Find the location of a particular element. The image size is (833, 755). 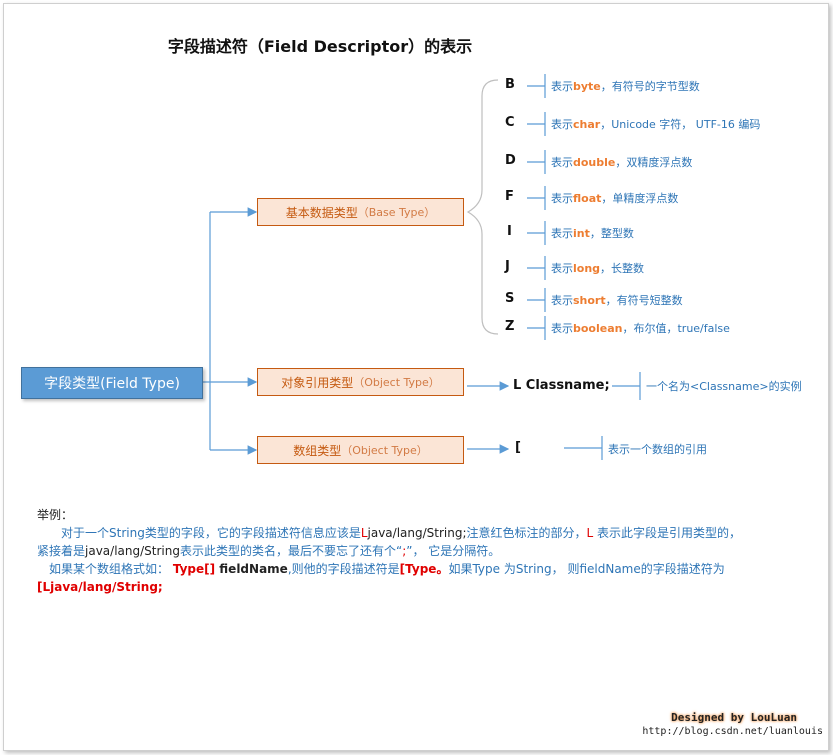

array-desc: 表示一个数组的引用 is located at coordinates (657, 449).